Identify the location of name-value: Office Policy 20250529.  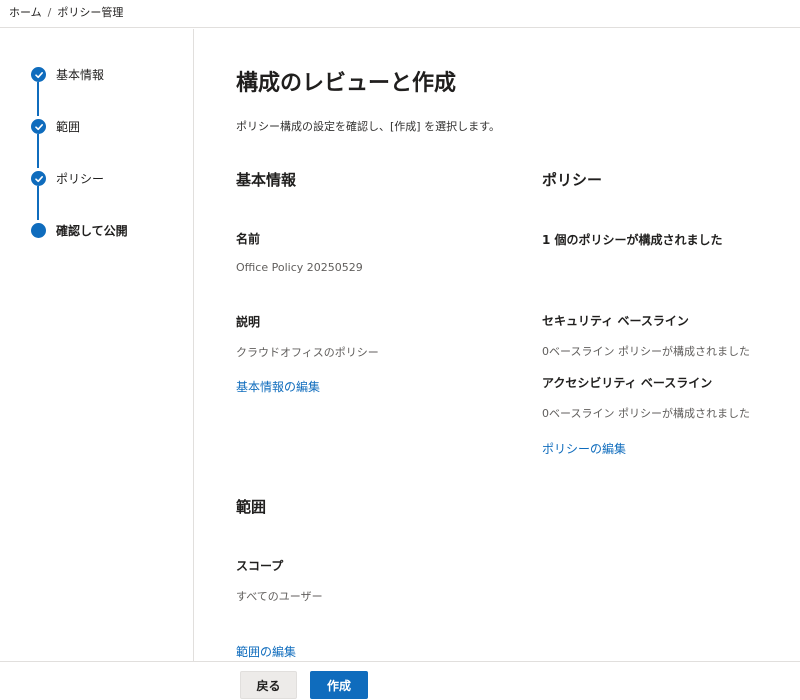
(299, 267).